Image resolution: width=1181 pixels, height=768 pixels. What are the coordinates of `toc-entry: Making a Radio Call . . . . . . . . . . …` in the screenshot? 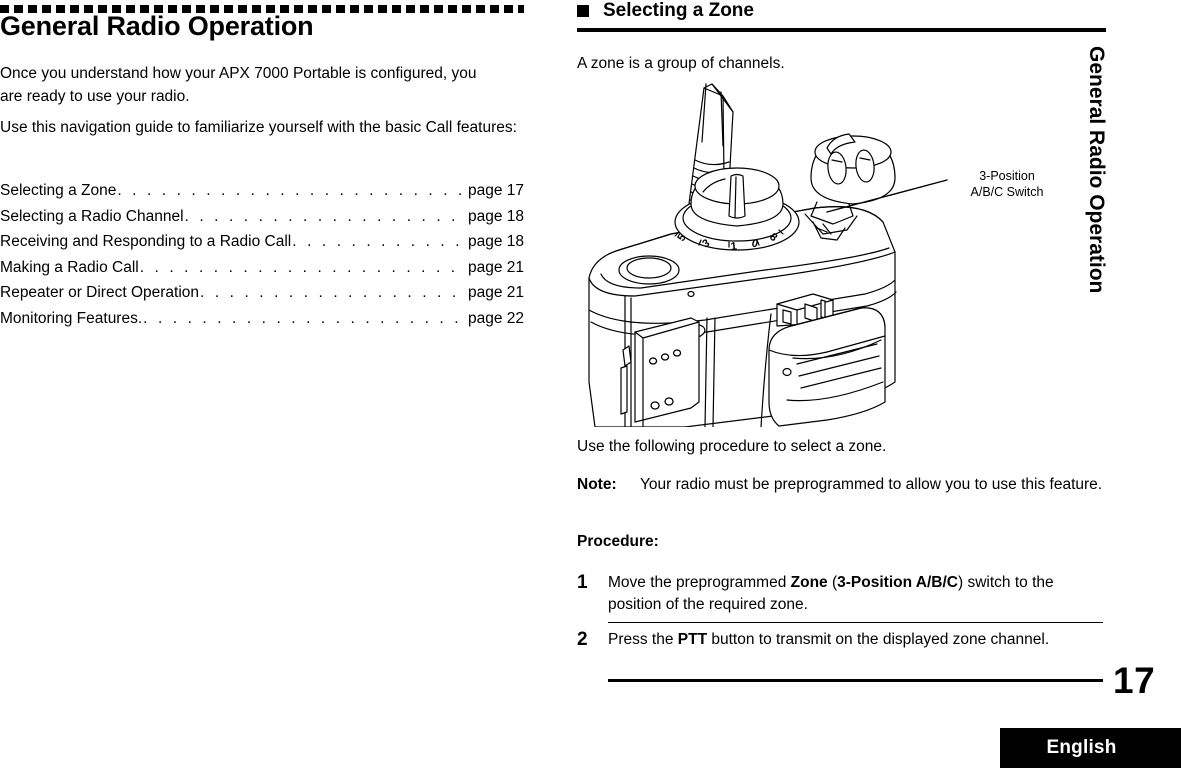 It's located at (262, 272).